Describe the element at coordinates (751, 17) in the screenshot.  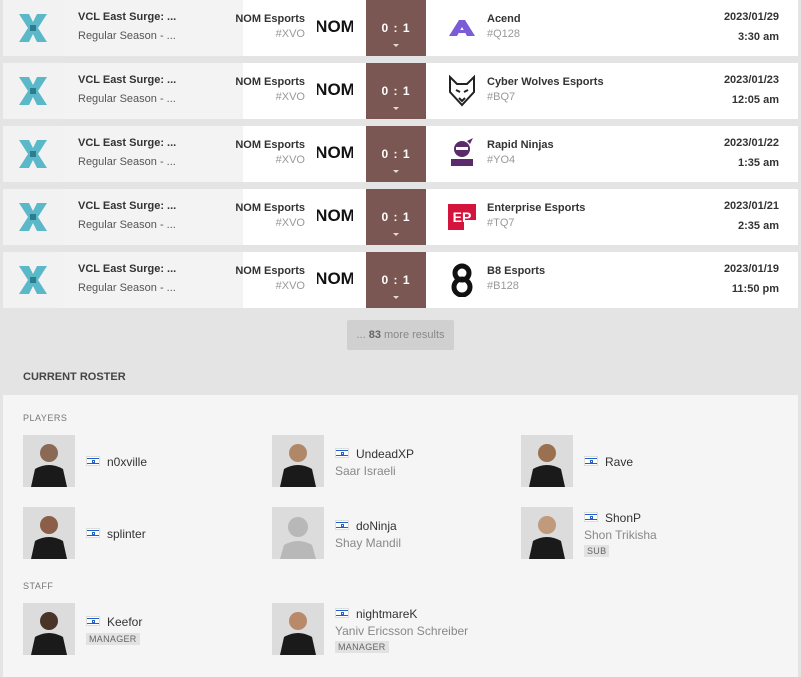
I see `match-date: 2023/01/29` at that location.